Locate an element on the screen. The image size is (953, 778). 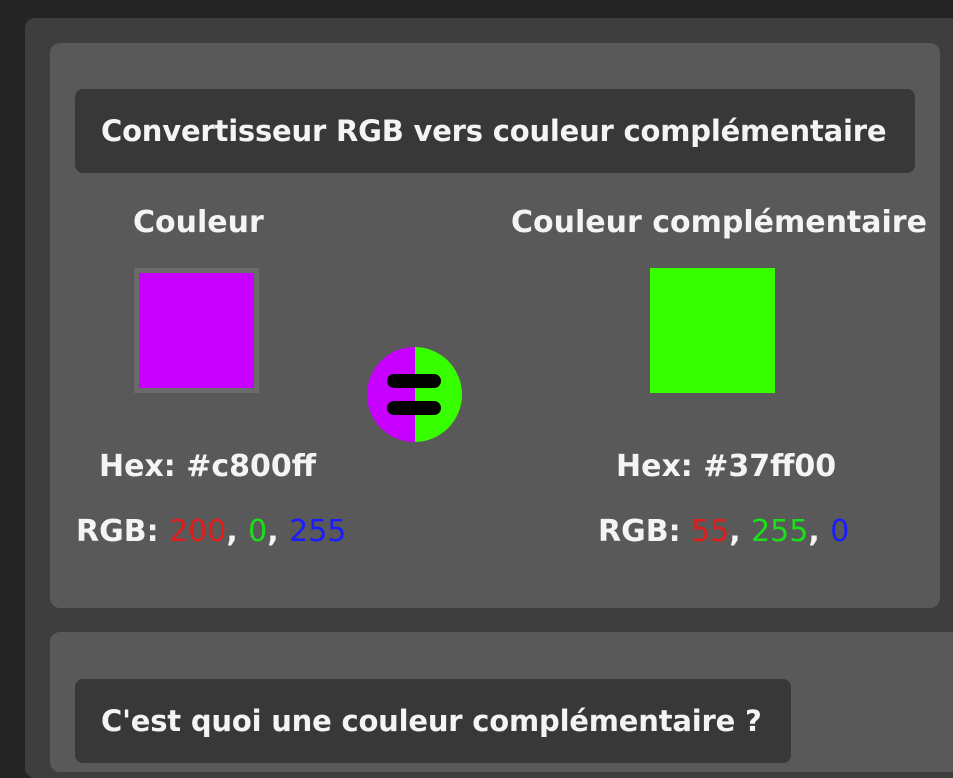
complement-color-heading: Couleur complémentaire is located at coordinates (719, 222).